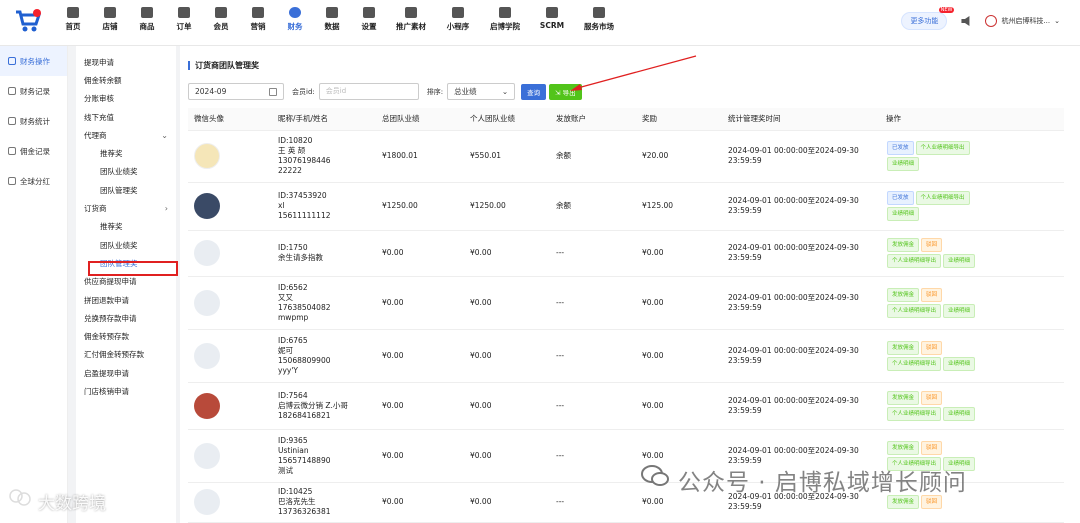 This screenshot has width=1080, height=523. I want to click on nav-item: 订单, so click(184, 23).